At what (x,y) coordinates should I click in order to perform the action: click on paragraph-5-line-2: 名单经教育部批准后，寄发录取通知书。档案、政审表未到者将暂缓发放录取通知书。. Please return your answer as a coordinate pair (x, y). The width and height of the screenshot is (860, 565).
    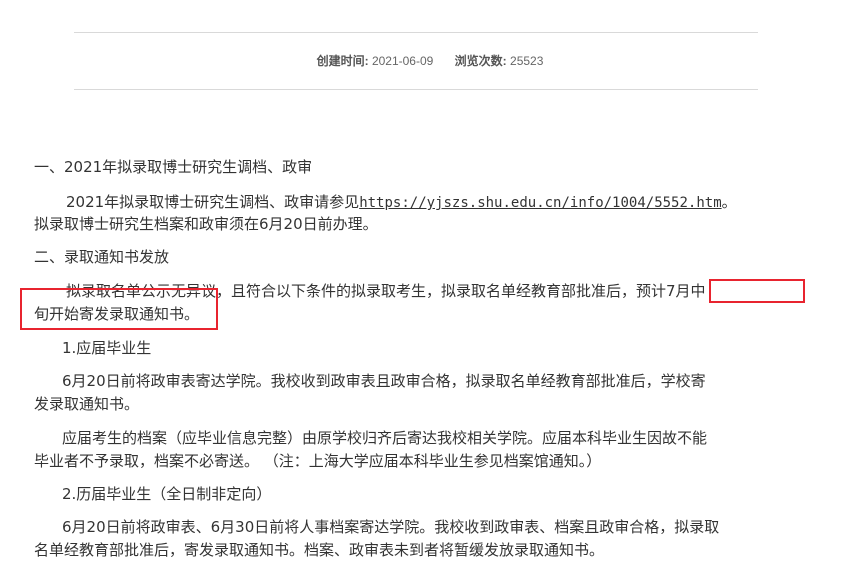
    Looking at the image, I should click on (319, 550).